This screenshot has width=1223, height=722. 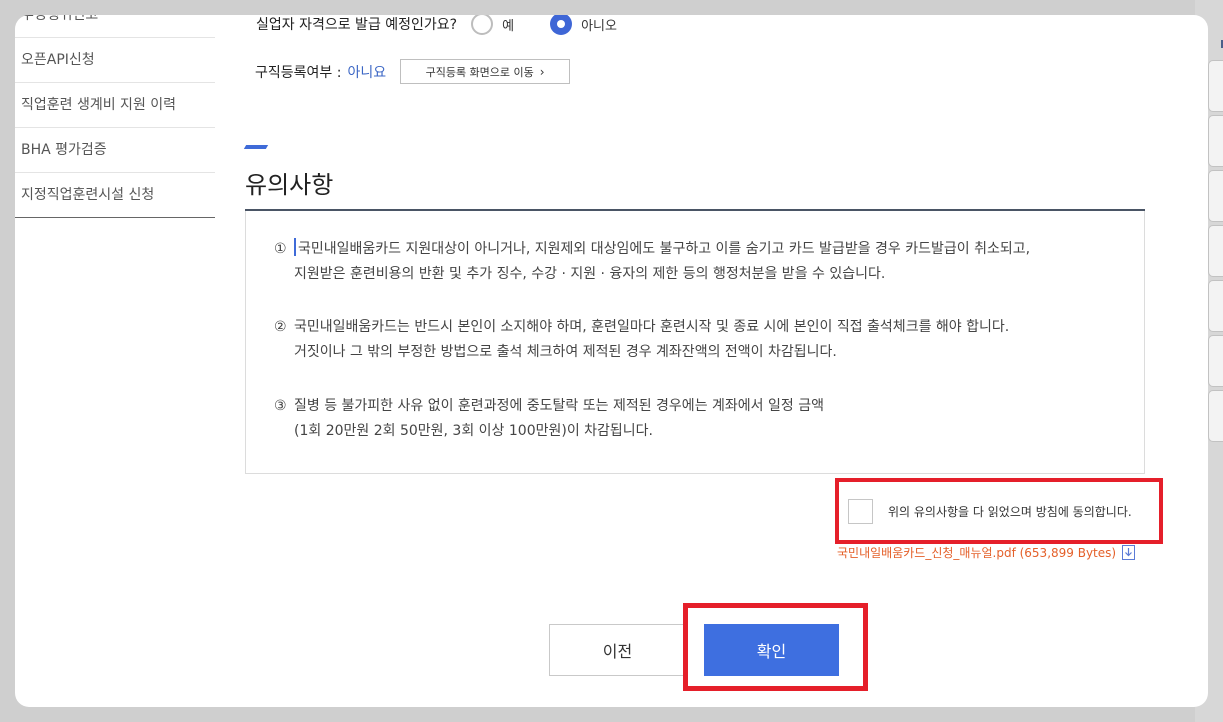 I want to click on notice-item-number: ②, so click(x=280, y=327).